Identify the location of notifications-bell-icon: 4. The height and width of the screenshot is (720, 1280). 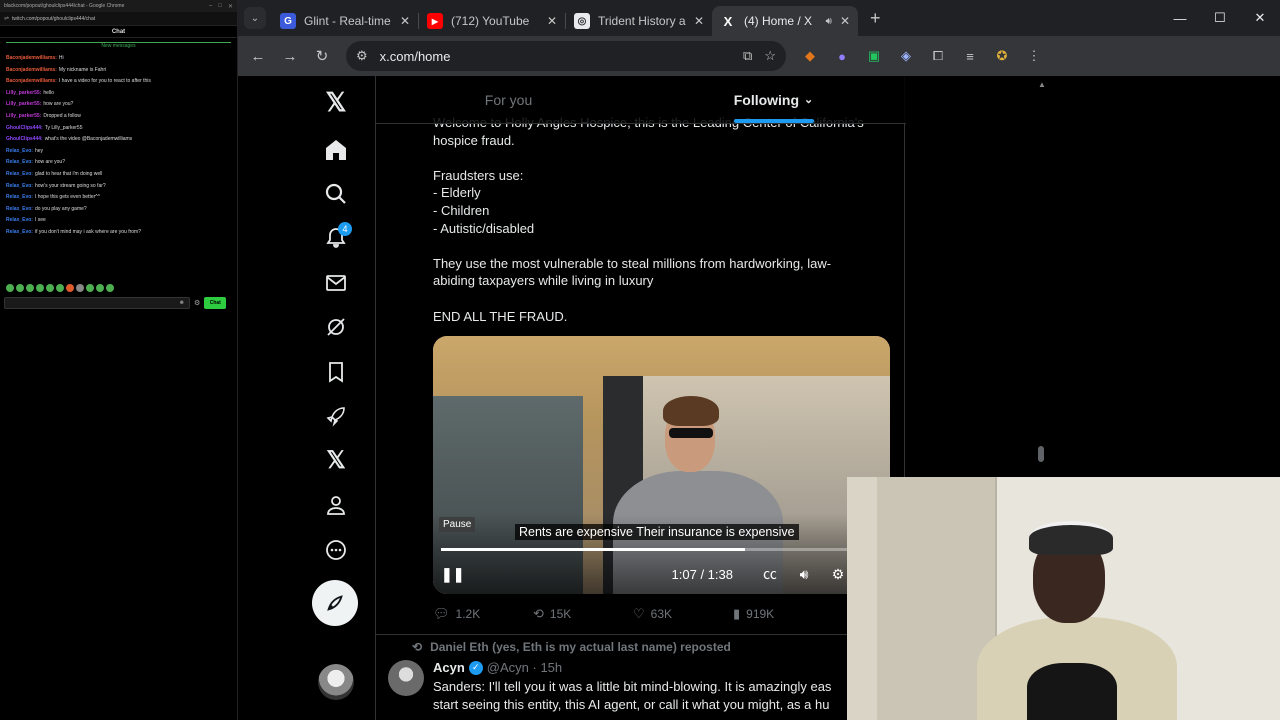
(336, 238).